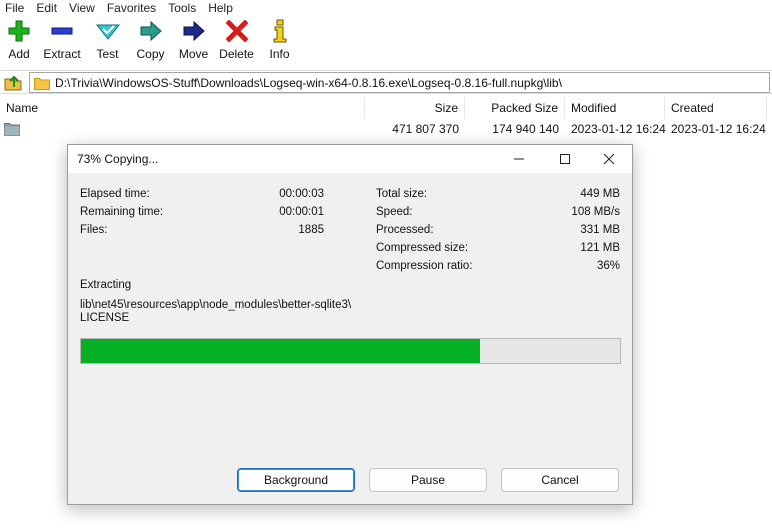 Image resolution: width=772 pixels, height=528 pixels. Describe the element at coordinates (402, 194) in the screenshot. I see `total-size-label: Total size:` at that location.